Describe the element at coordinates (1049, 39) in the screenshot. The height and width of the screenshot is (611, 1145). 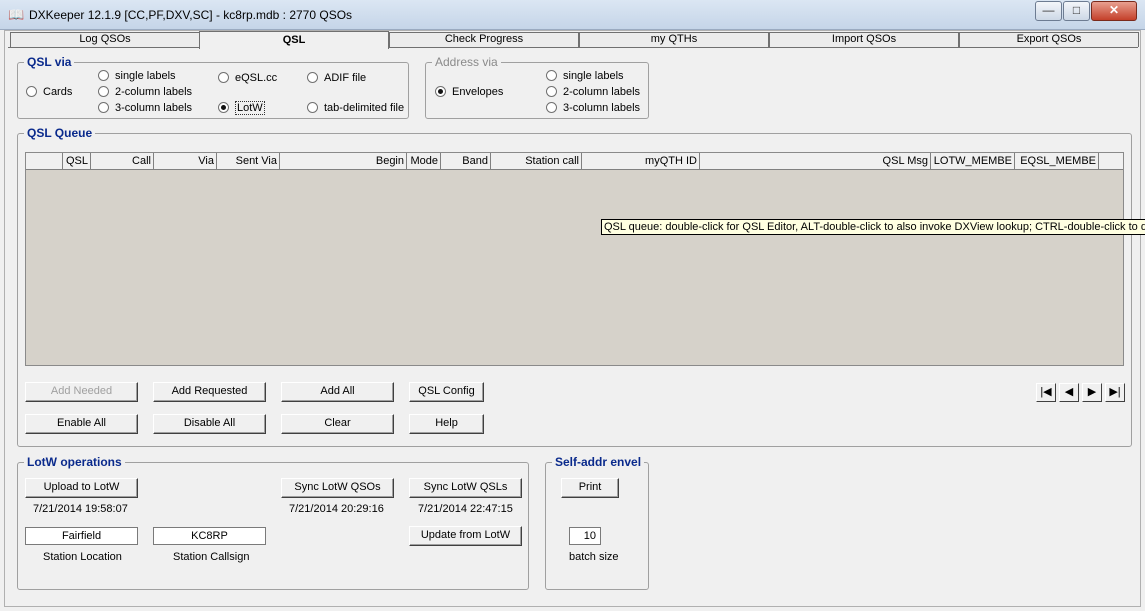
I see `tab-export-qsos: Export QSOs` at that location.